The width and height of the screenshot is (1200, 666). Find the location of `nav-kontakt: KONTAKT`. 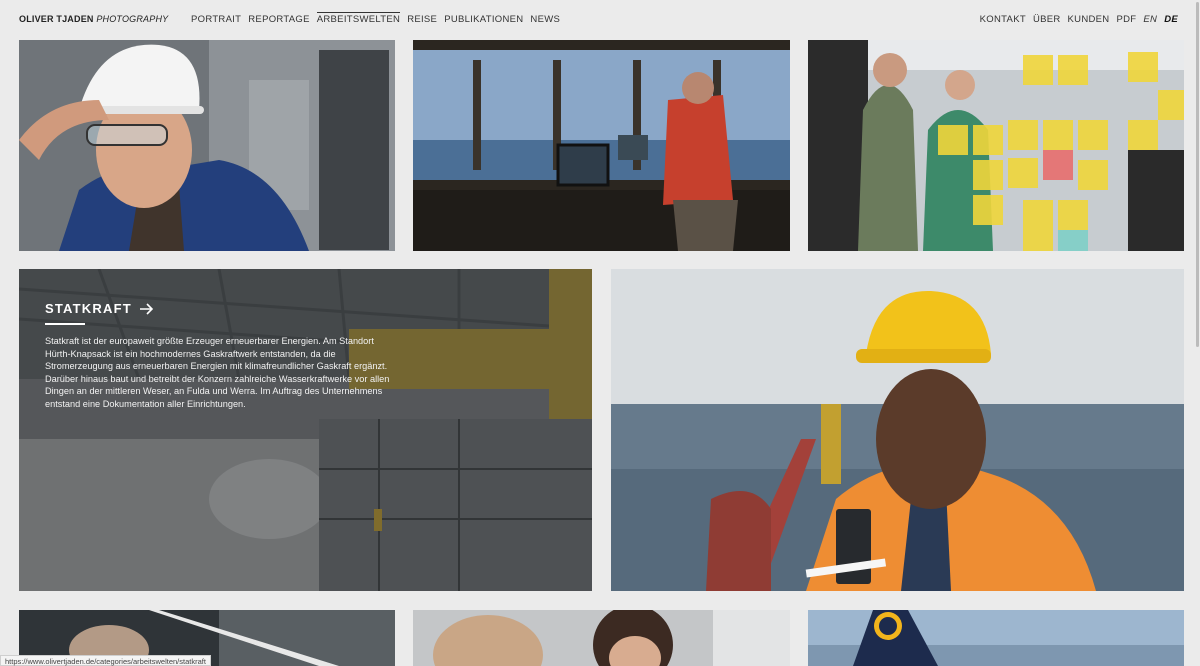

nav-kontakt: KONTAKT is located at coordinates (1003, 19).